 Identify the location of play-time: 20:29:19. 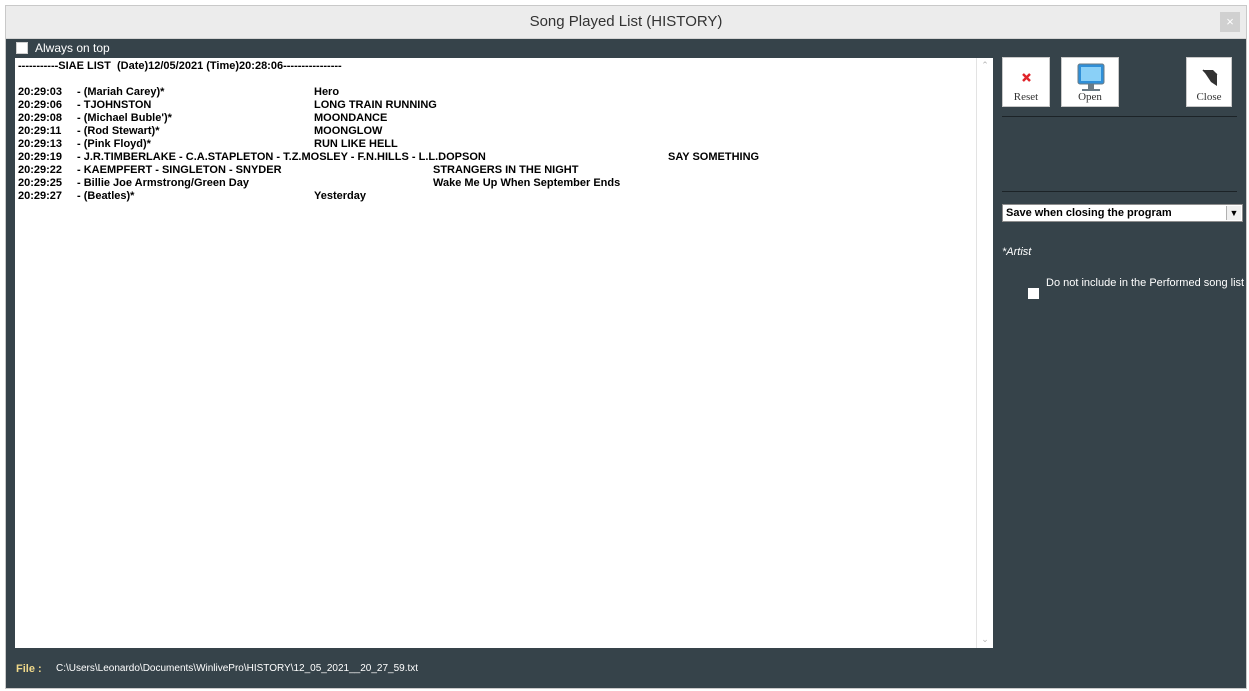
(40, 157).